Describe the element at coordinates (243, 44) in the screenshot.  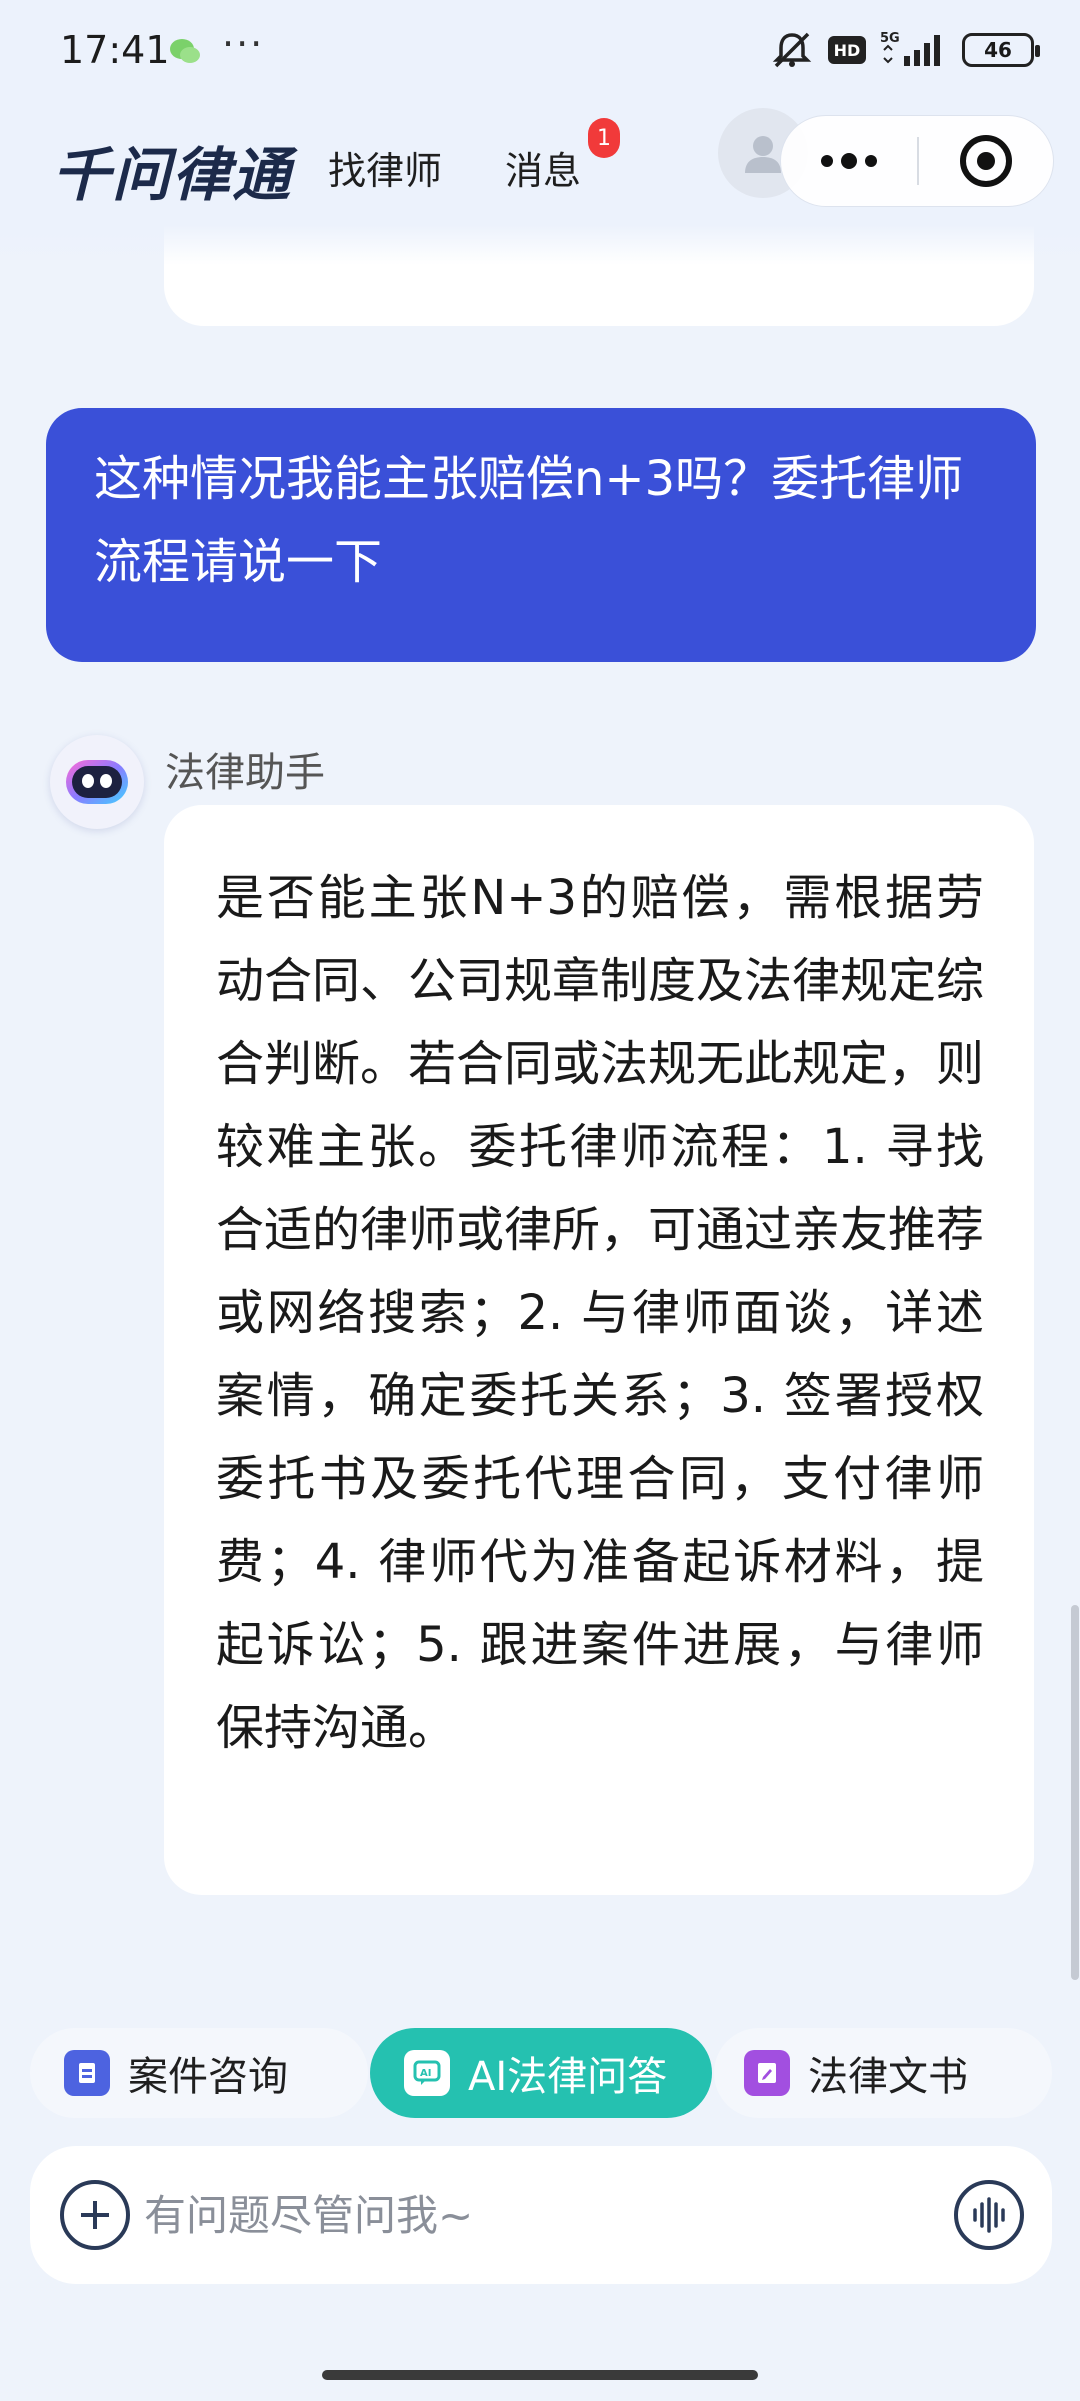
I see `status-more-dots: ···` at that location.